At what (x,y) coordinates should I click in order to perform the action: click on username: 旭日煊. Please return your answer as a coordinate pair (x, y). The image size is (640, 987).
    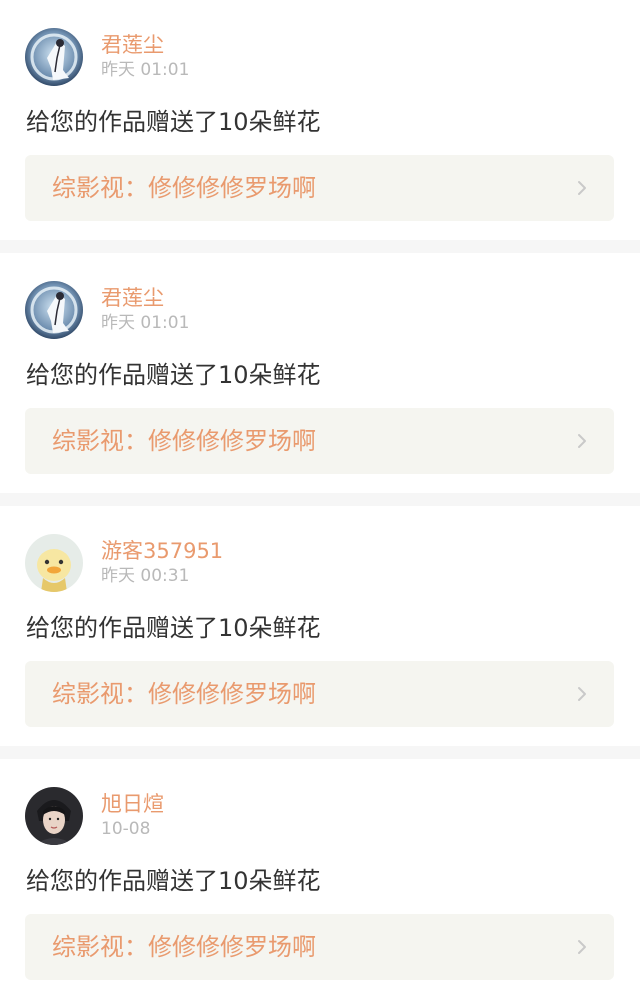
    Looking at the image, I should click on (132, 804).